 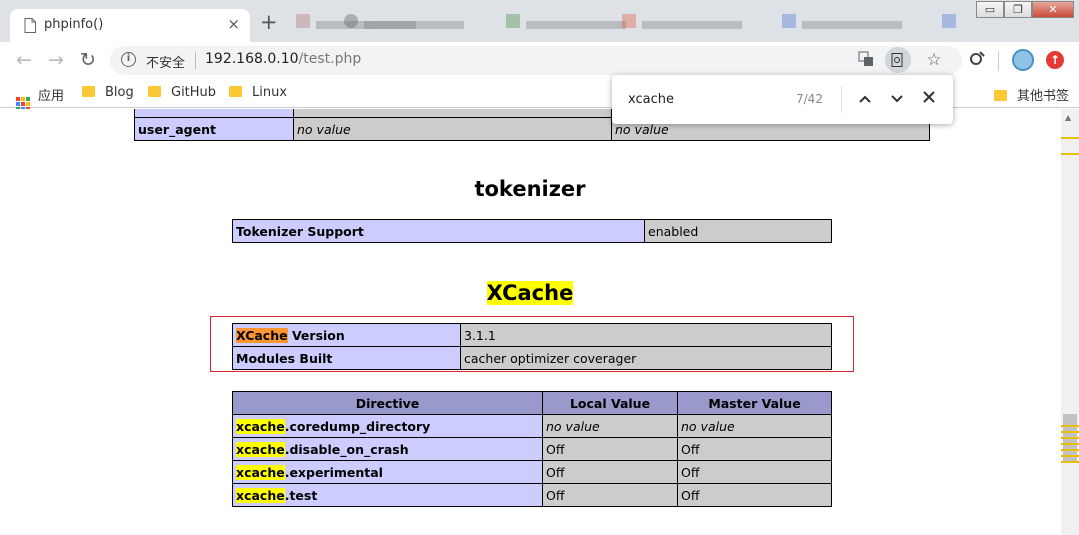 What do you see at coordinates (1018, 9) in the screenshot?
I see `restore-button: ❐` at bounding box center [1018, 9].